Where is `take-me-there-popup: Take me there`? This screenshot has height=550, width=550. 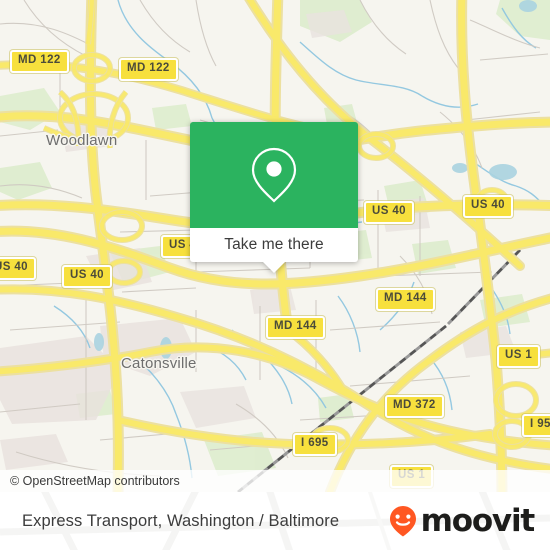
take-me-there-popup: Take me there is located at coordinates (274, 197).